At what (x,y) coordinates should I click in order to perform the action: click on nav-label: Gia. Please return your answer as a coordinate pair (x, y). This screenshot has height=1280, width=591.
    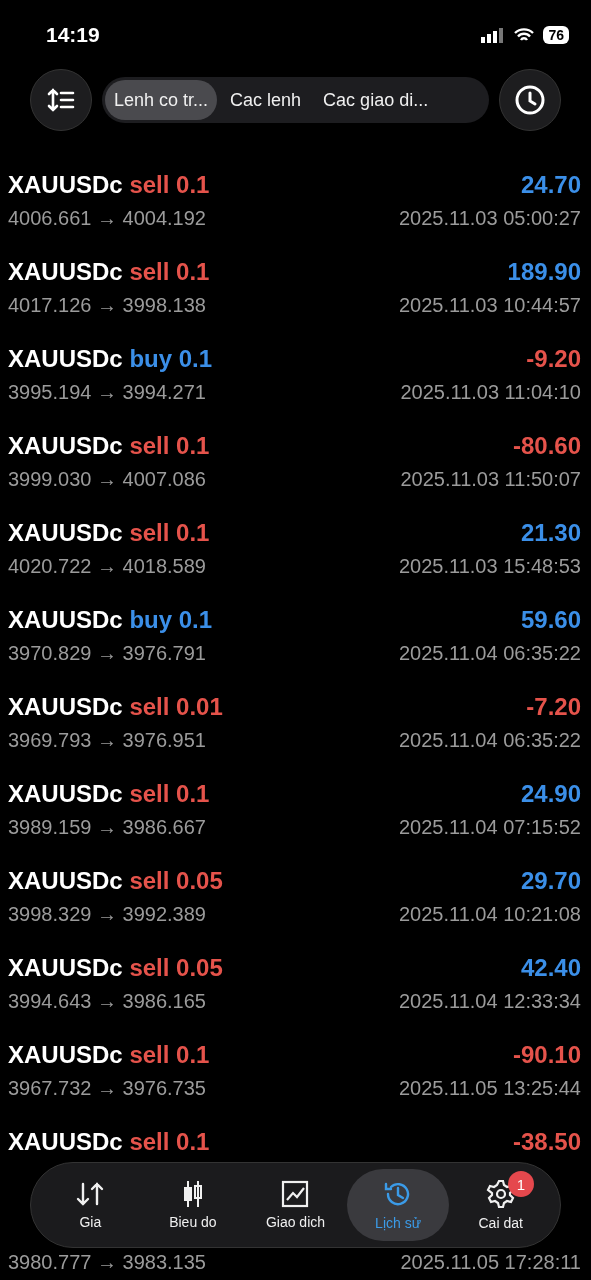
    Looking at the image, I should click on (90, 1222).